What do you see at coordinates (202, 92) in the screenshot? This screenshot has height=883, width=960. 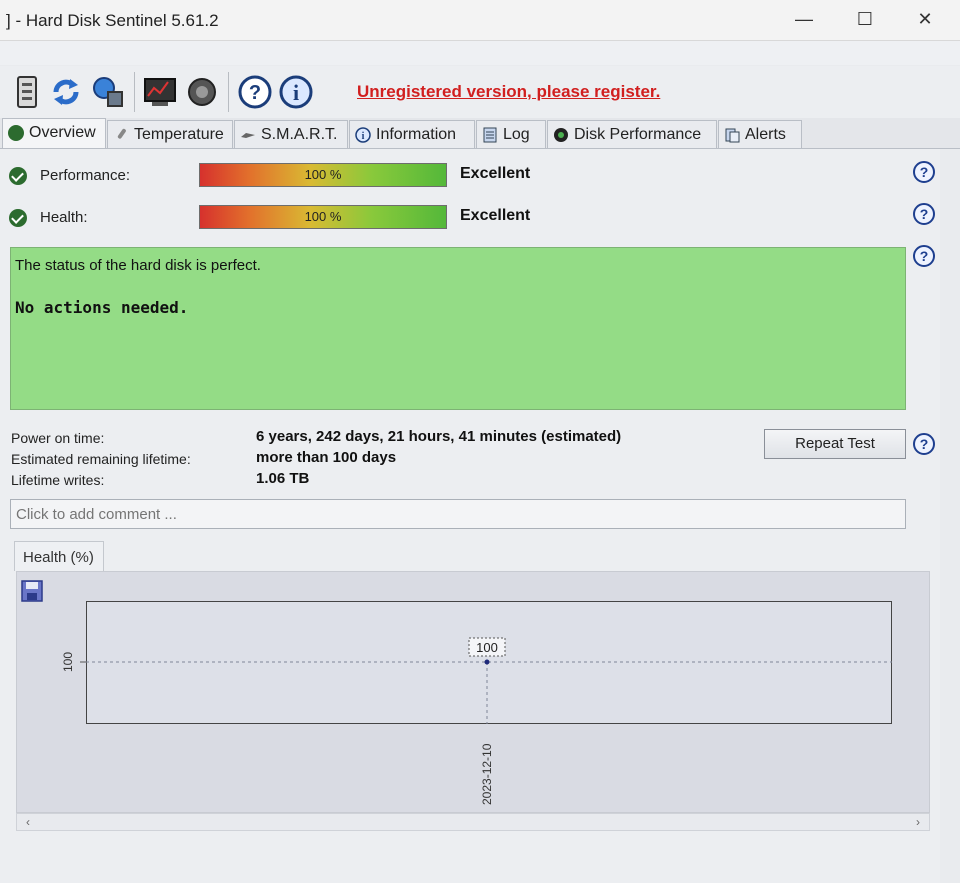 I see `speaker-icon` at bounding box center [202, 92].